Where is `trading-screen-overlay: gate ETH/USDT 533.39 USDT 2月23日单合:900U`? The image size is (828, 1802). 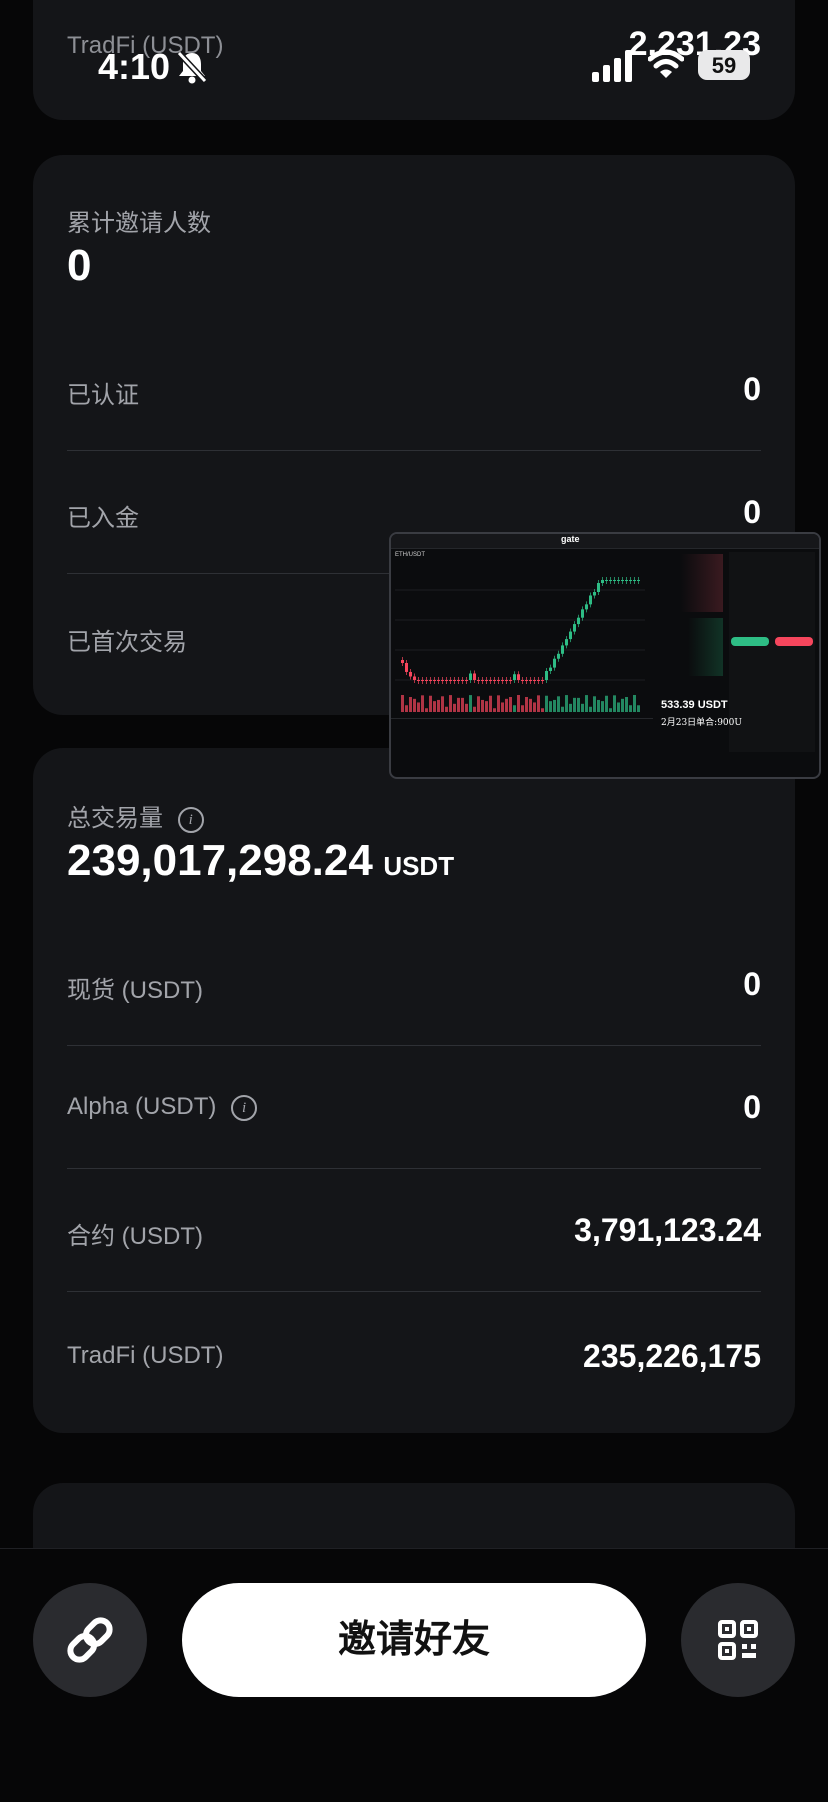
trading-screen-overlay: gate ETH/USDT 533.39 USDT 2月23日单合:900U is located at coordinates (605, 655).